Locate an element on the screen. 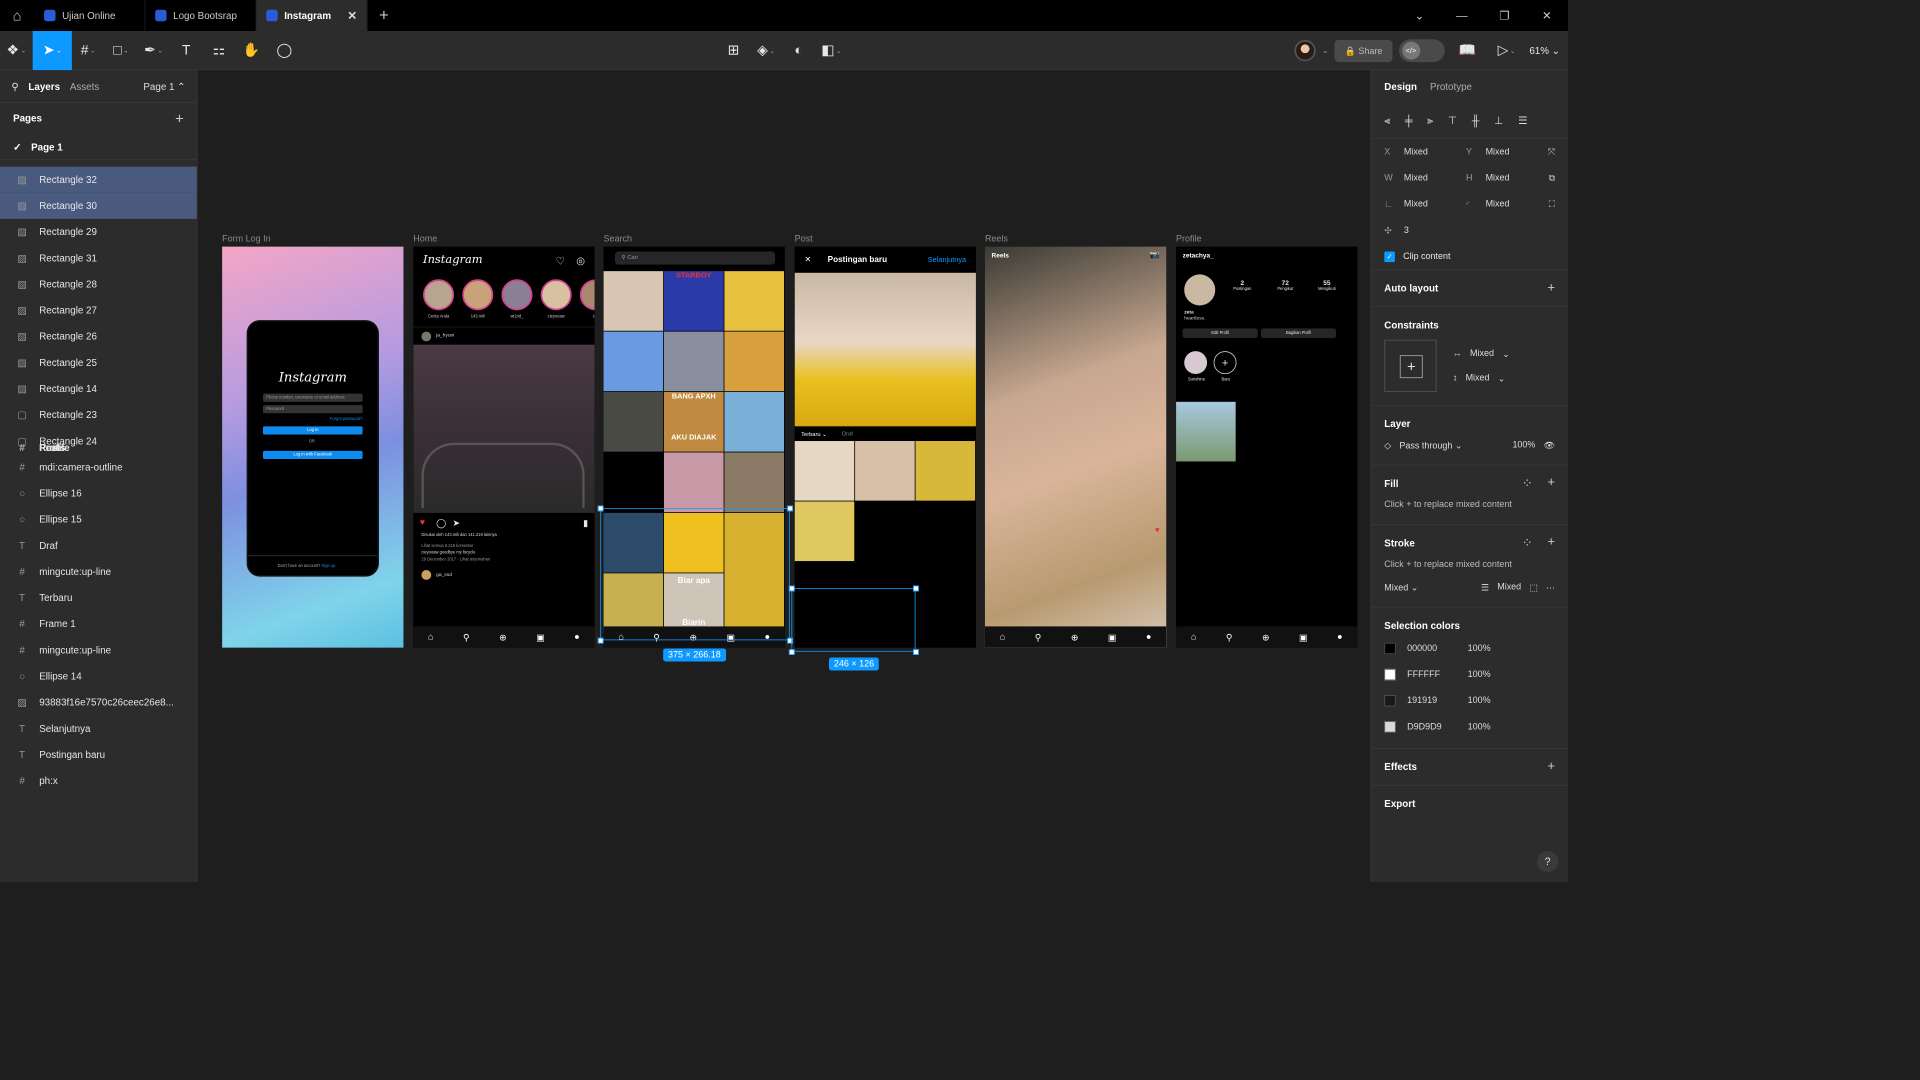  page-dropdown: Page 1 ⌃ is located at coordinates (164, 85).